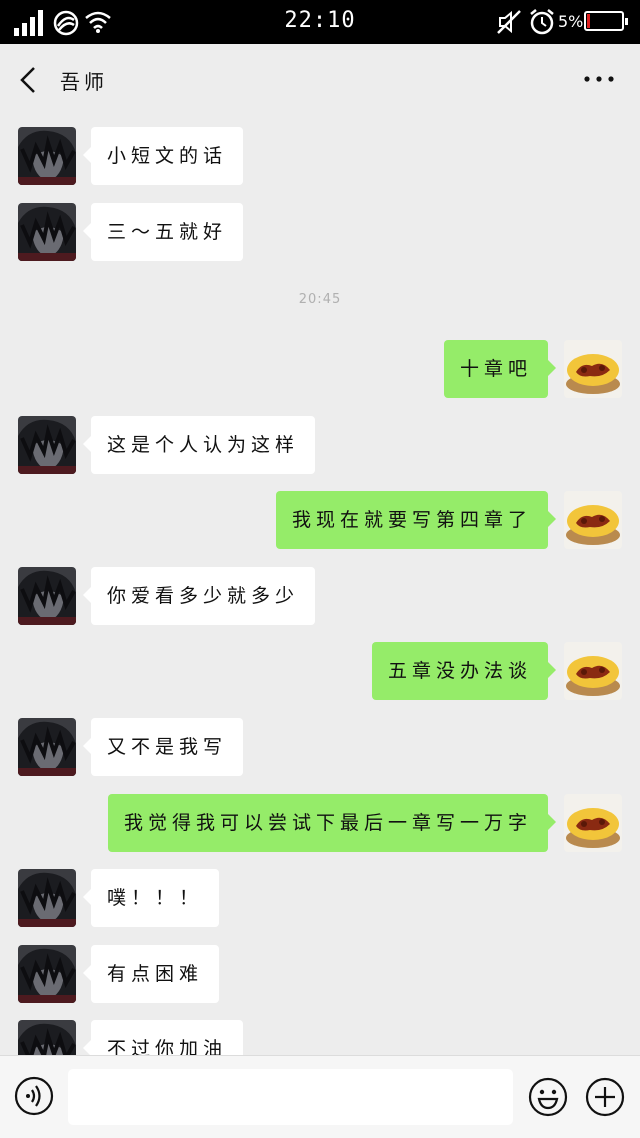 This screenshot has height=1138, width=640. I want to click on message-row: 三～五就好, so click(320, 233).